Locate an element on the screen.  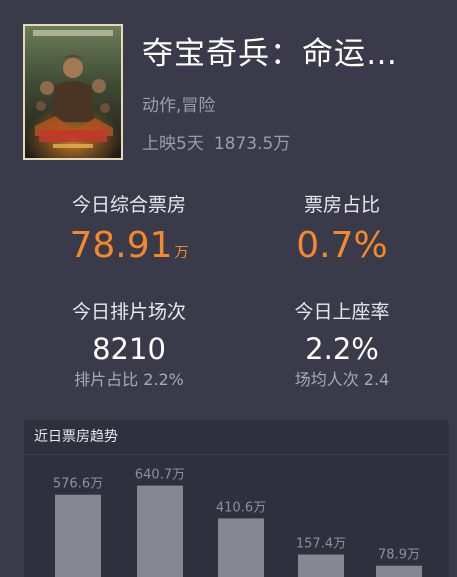
poster-artwork is located at coordinates (73, 92).